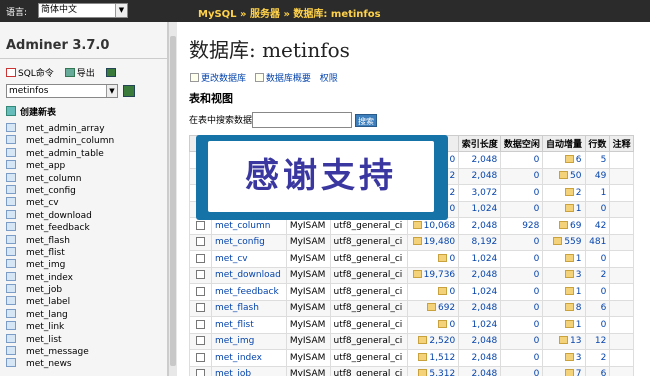 This screenshot has width=650, height=376. I want to click on sidebar-table-link: met_admin_column, so click(70, 141).